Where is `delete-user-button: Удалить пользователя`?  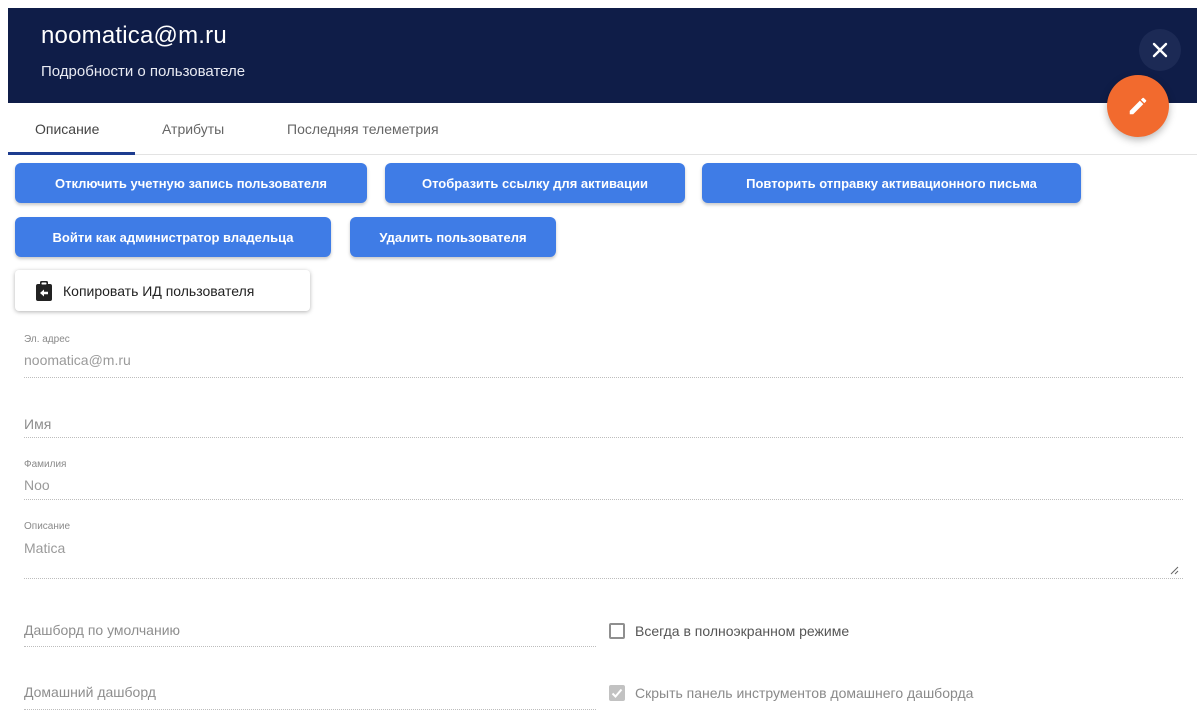 delete-user-button: Удалить пользователя is located at coordinates (453, 237).